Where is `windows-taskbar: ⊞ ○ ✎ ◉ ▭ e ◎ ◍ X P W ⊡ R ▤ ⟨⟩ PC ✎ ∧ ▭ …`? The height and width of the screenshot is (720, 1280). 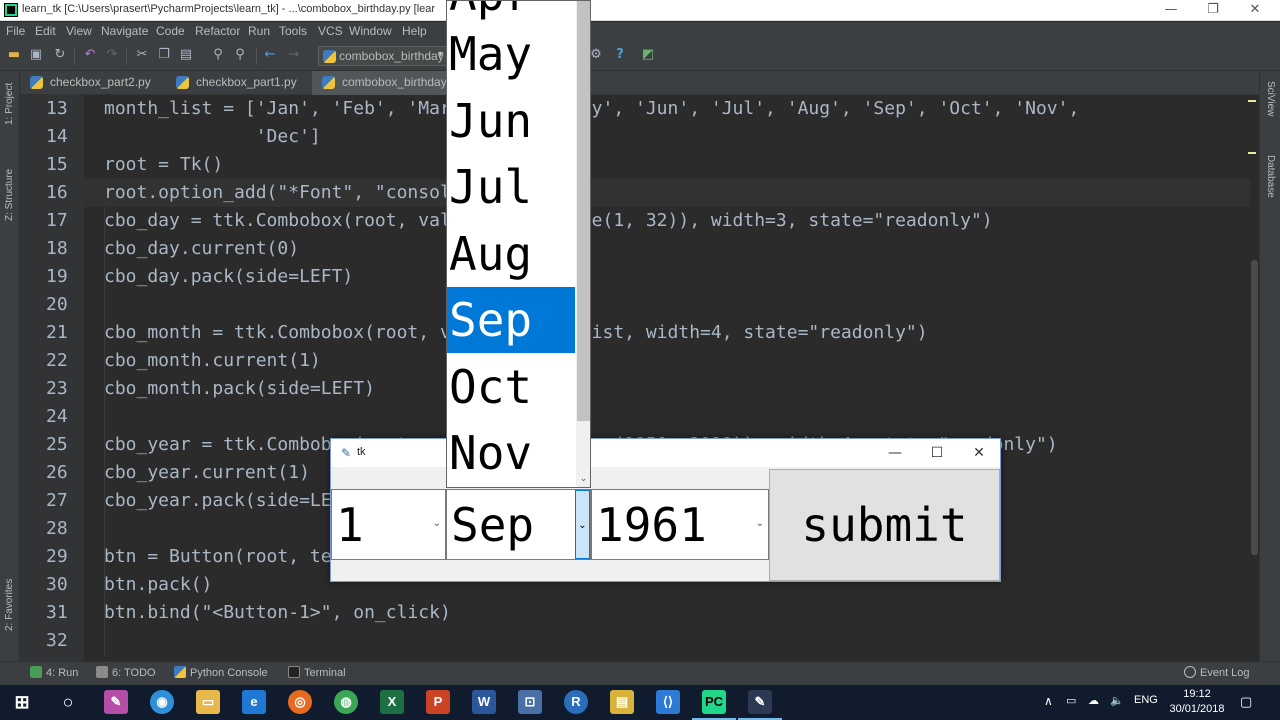
windows-taskbar: ⊞ ○ ✎ ◉ ▭ e ◎ ◍ X P W ⊡ R ▤ ⟨⟩ PC ✎ ∧ ▭ … is located at coordinates (640, 702).